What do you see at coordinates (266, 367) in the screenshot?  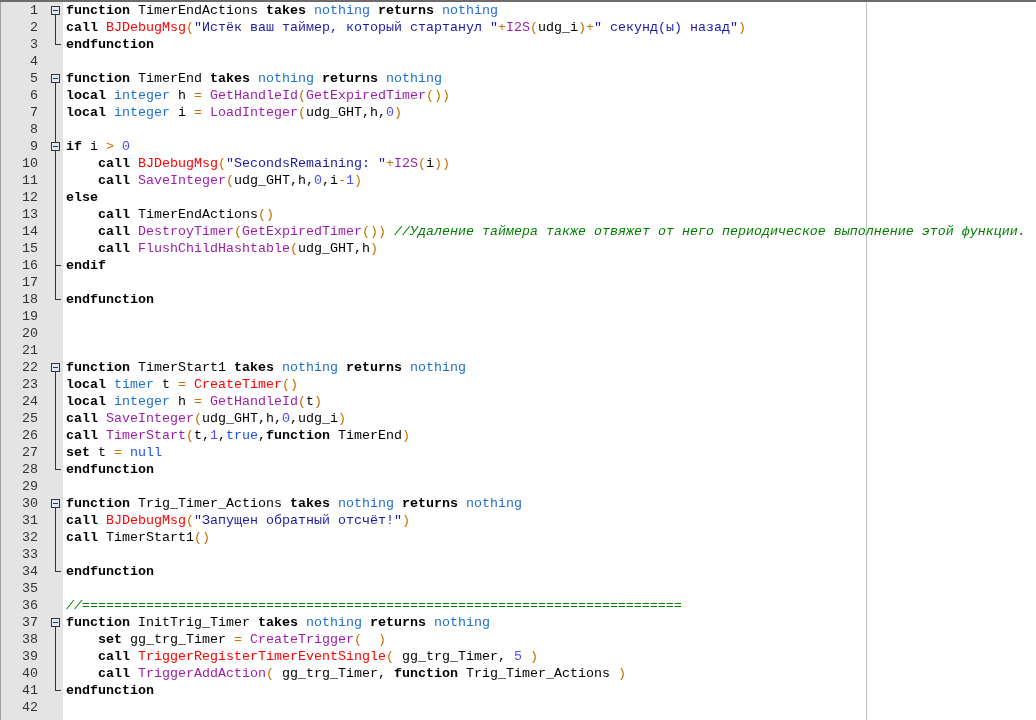 I see `code-line: function TimerStart1 takes nothing returns nothing` at bounding box center [266, 367].